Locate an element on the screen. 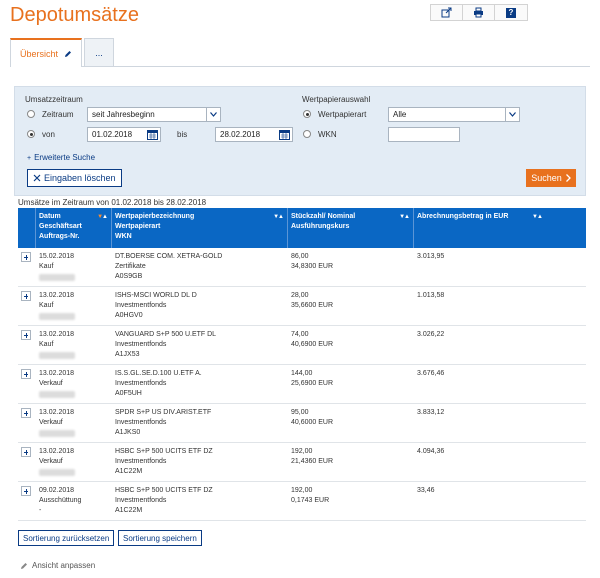  quantity: 28,00 is located at coordinates (300, 295).